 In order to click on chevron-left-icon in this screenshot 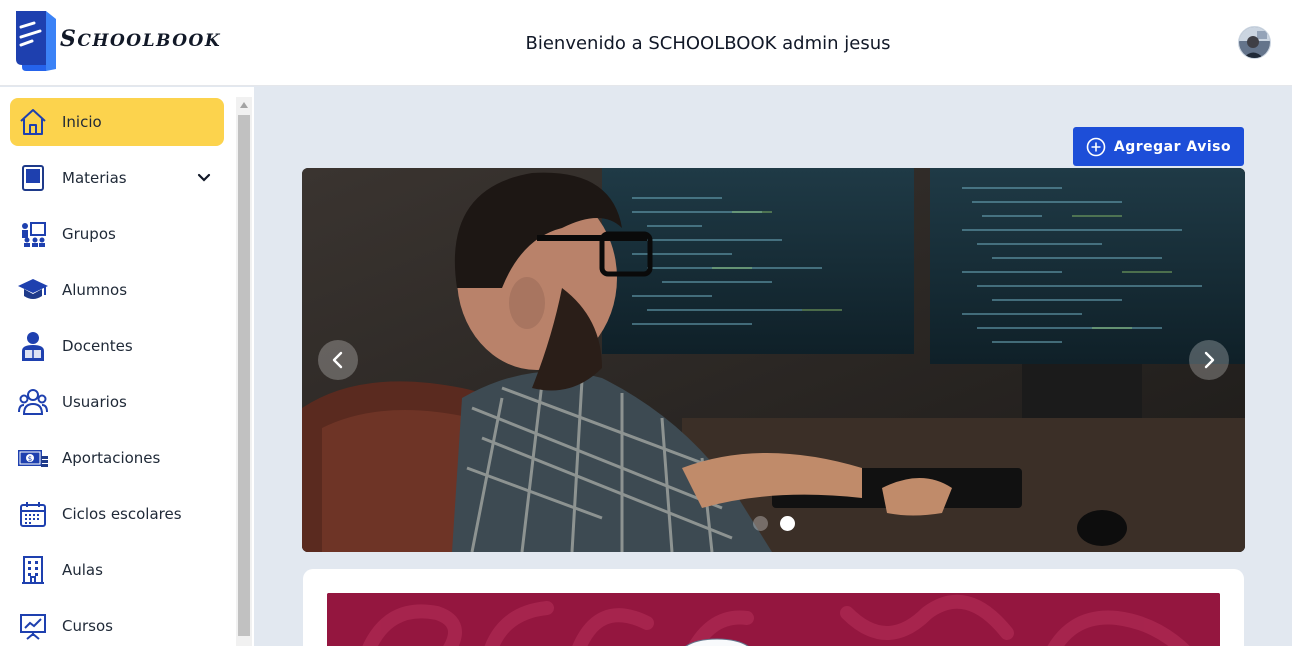, I will do `click(337, 360)`.